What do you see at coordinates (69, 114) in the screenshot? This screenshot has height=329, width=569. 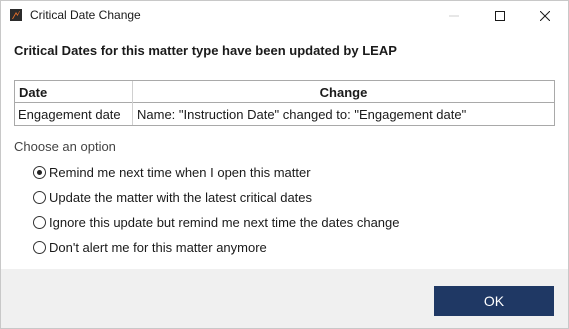 I see `cell-date: Engagement date` at bounding box center [69, 114].